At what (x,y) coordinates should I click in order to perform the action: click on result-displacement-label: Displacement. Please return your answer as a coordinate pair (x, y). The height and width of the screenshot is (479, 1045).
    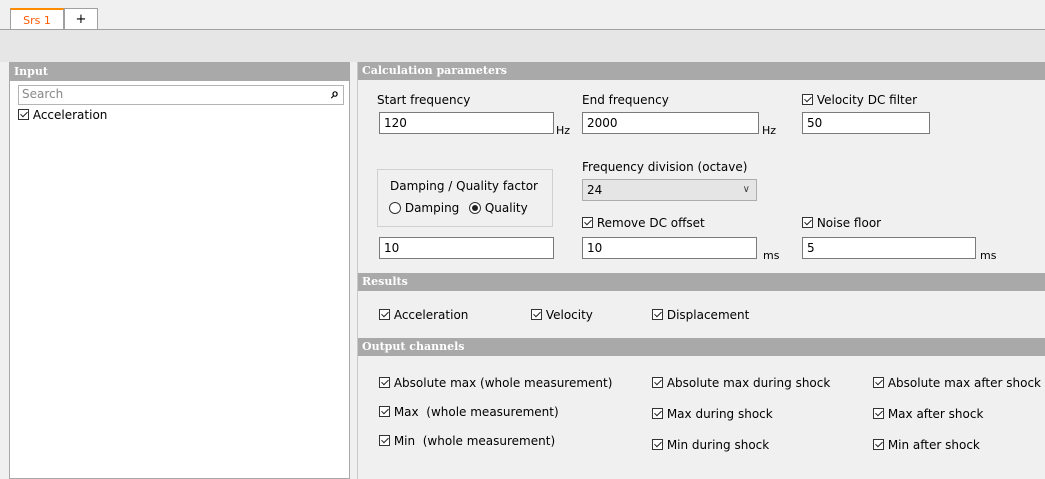
    Looking at the image, I should click on (708, 315).